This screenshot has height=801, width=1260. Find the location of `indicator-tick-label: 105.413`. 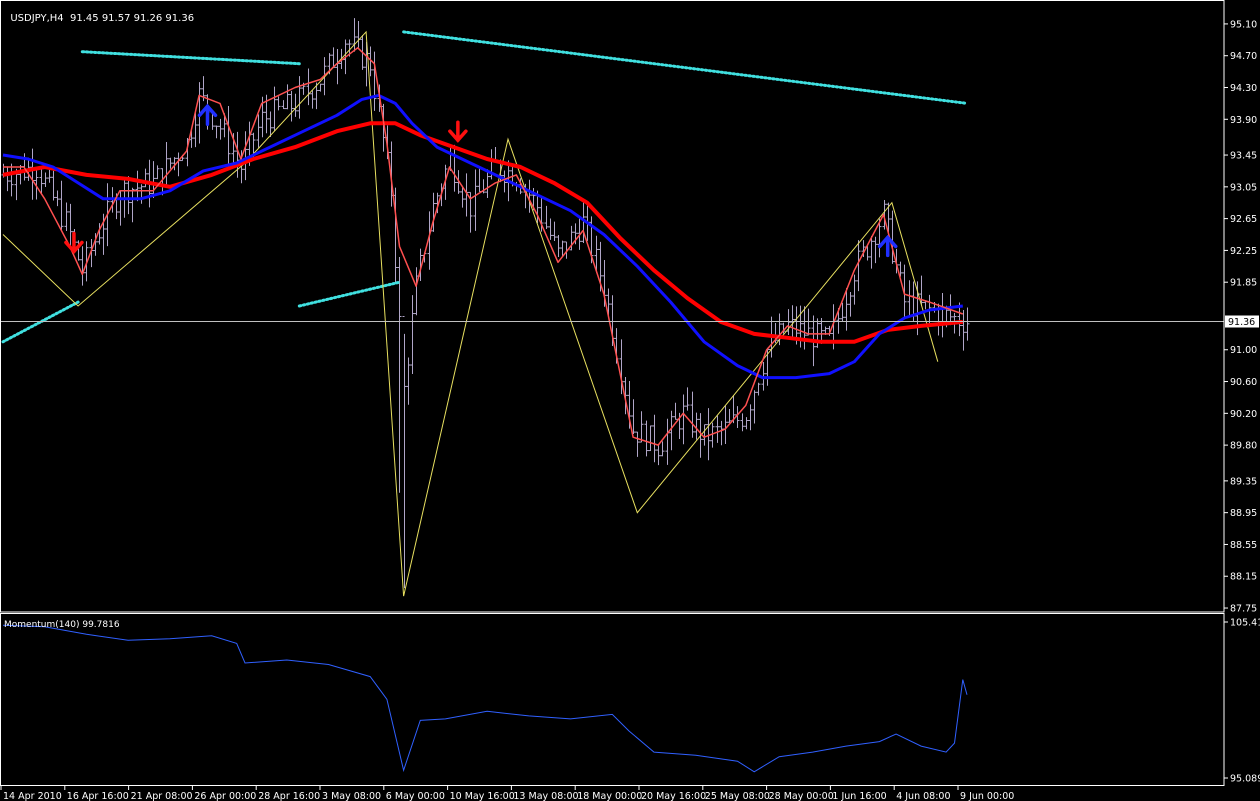

indicator-tick-label: 105.413 is located at coordinates (1245, 623).